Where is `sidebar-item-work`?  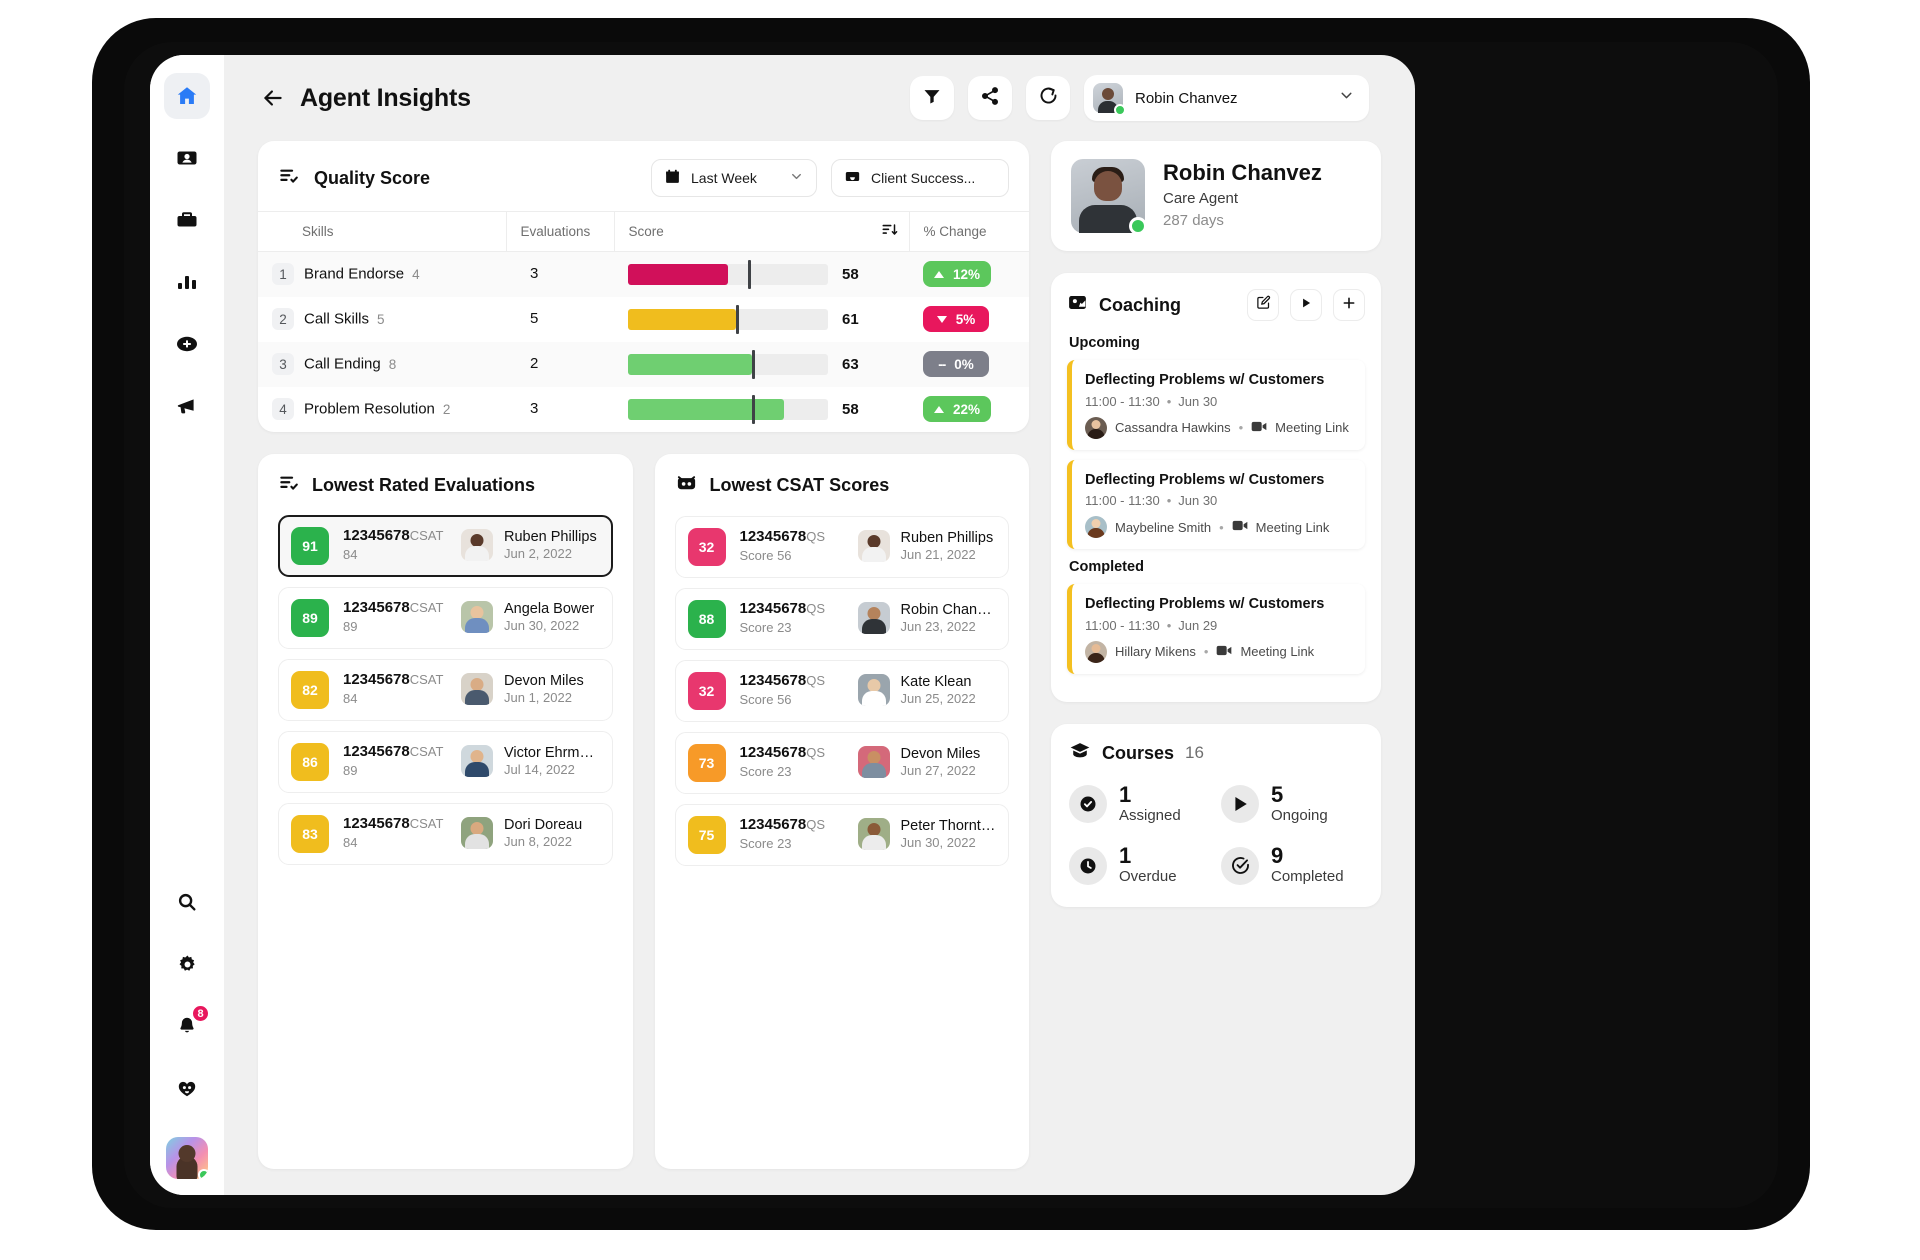 sidebar-item-work is located at coordinates (187, 220).